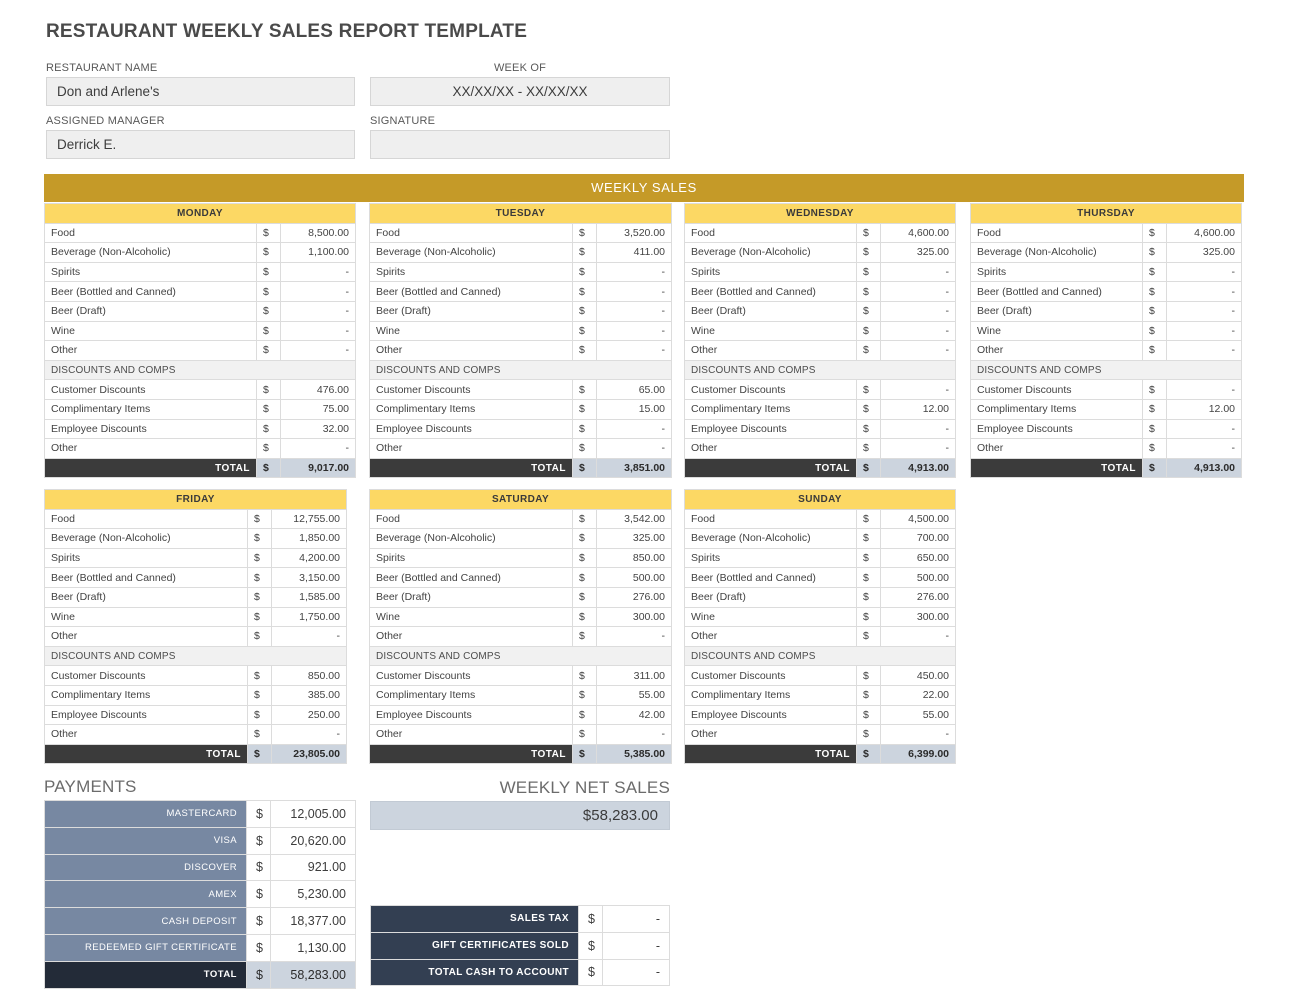  I want to click on restaurant-name-input: Don and Arlene's, so click(200, 91).